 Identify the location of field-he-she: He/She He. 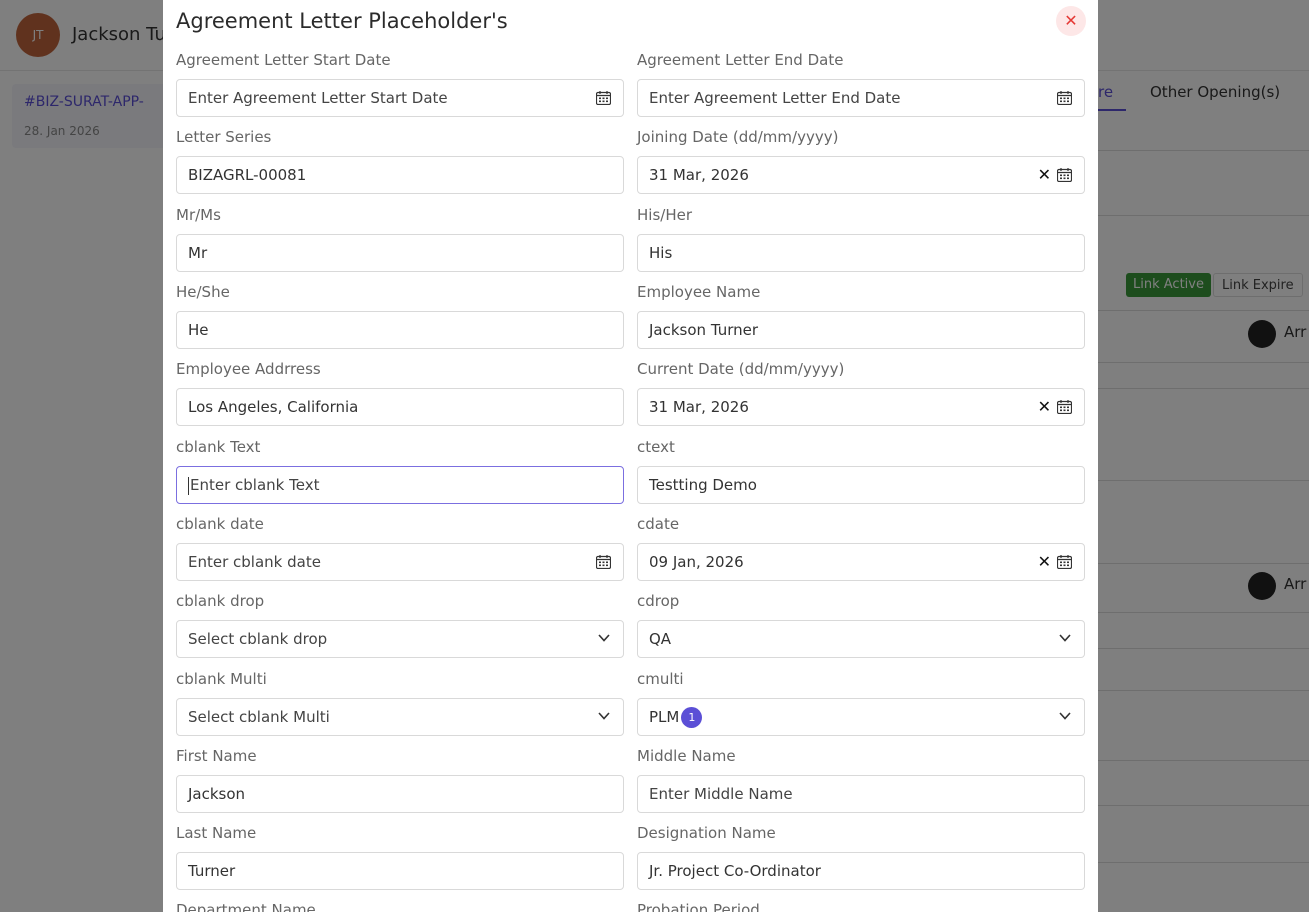
(400, 316).